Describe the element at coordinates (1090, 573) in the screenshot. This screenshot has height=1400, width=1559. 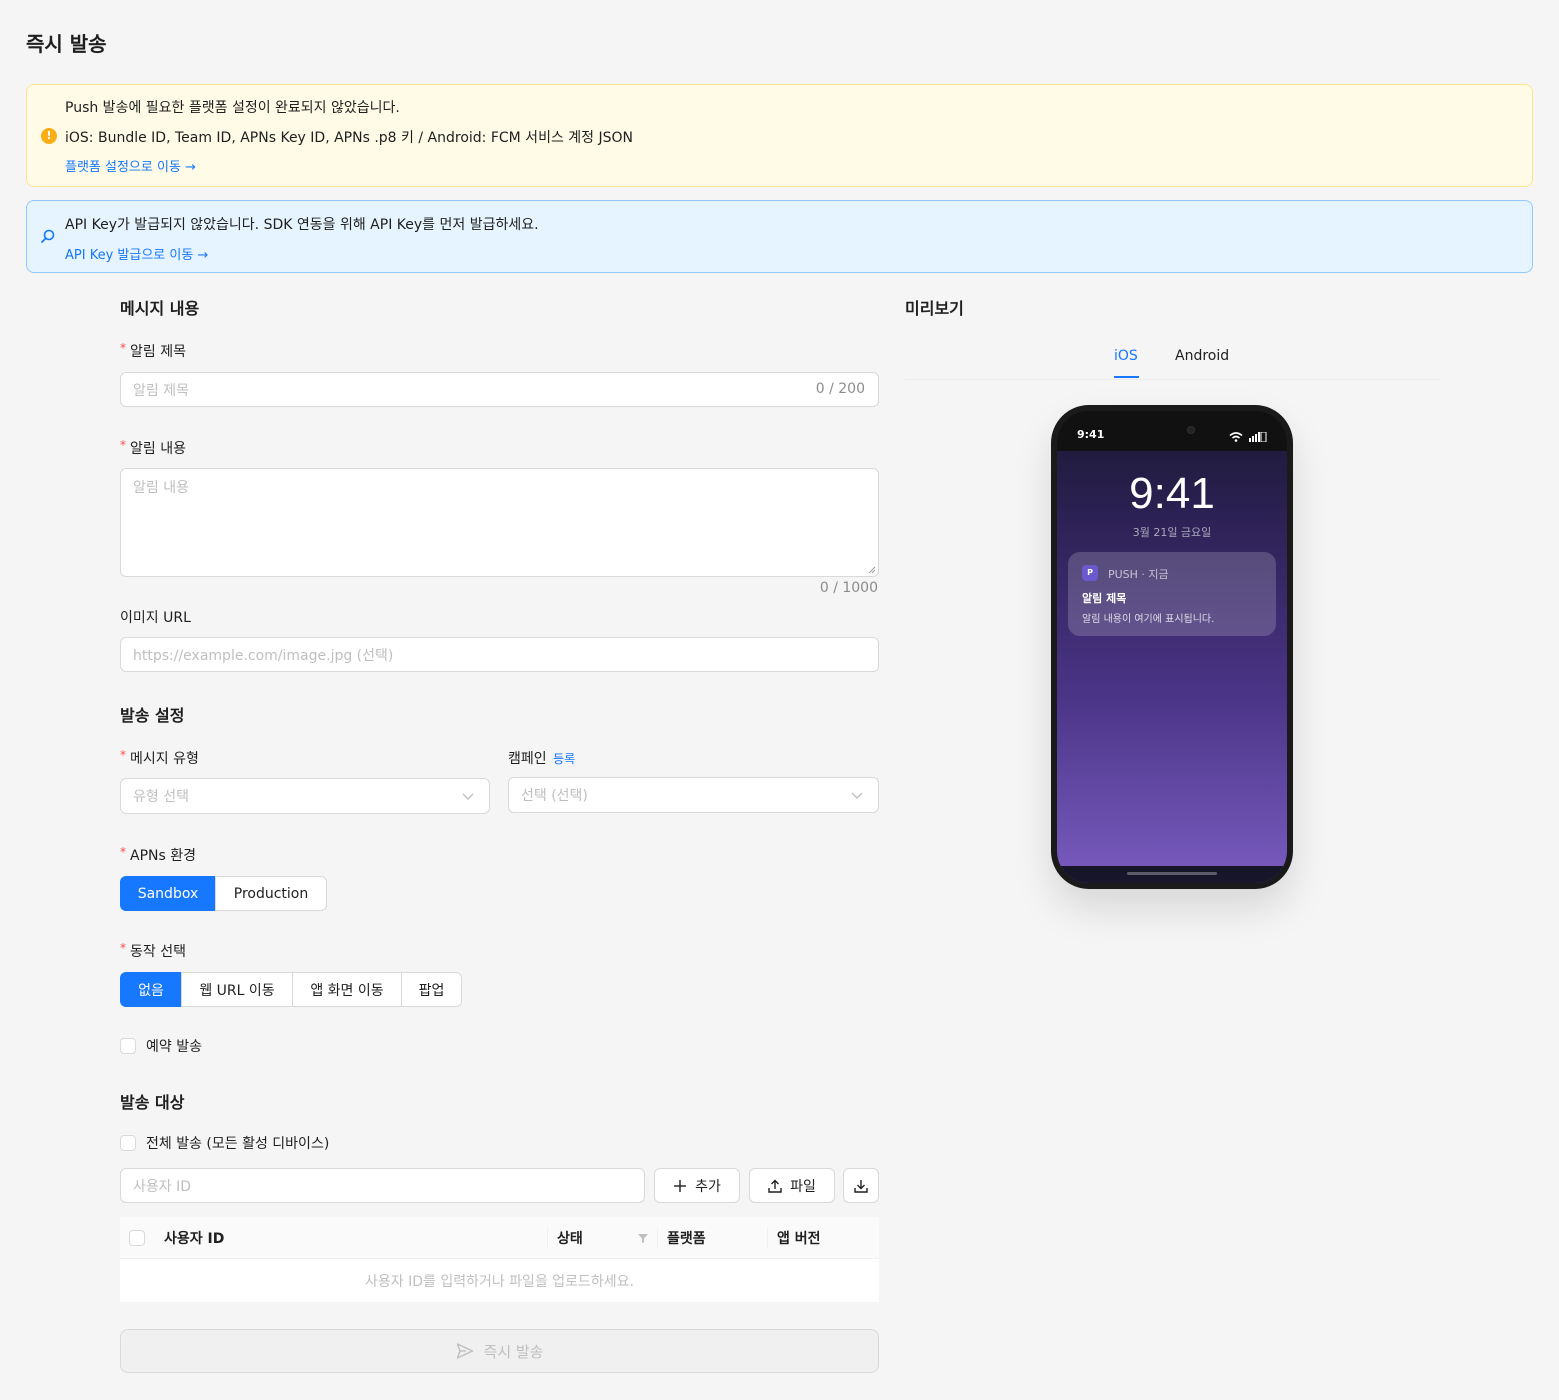
I see `app-icon: P` at that location.